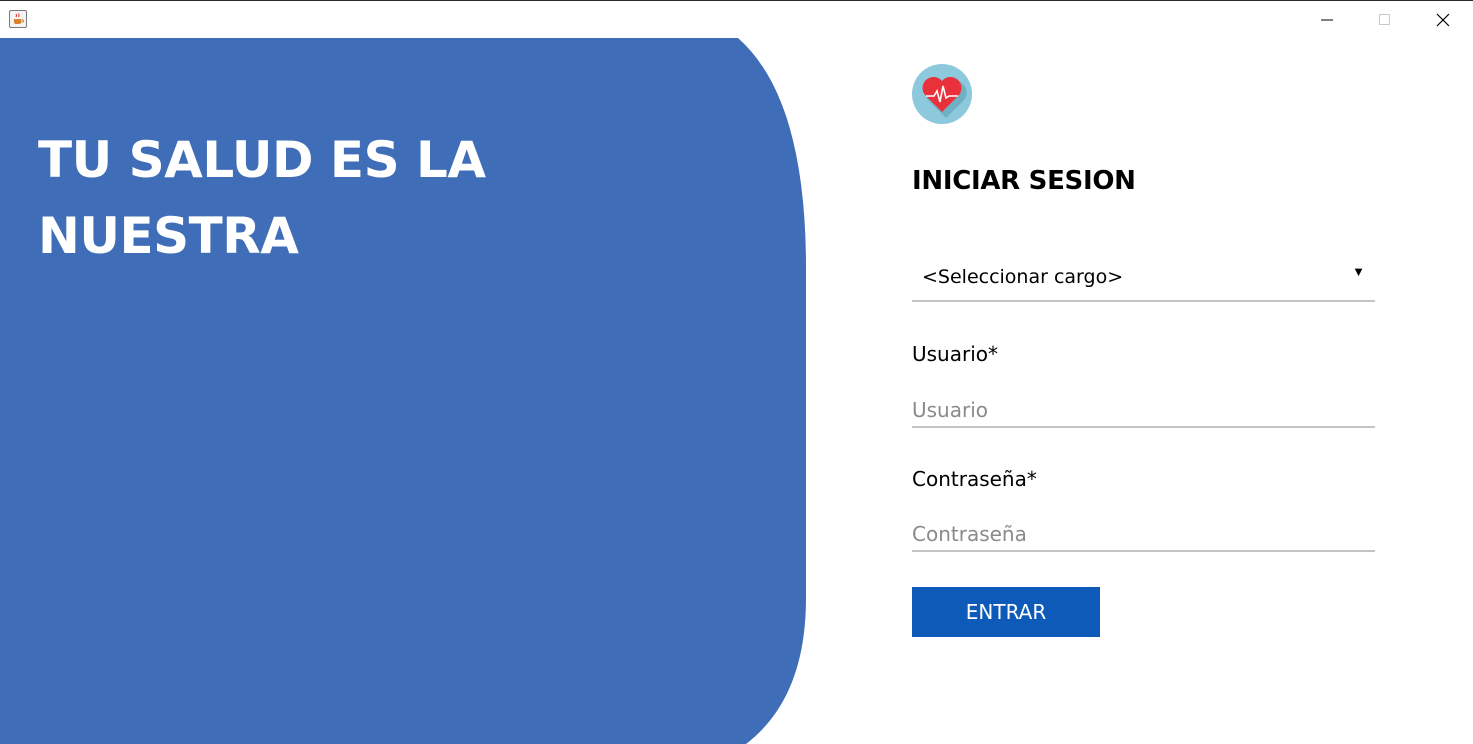 This screenshot has width=1473, height=744. I want to click on minimize-icon, so click(1327, 20).